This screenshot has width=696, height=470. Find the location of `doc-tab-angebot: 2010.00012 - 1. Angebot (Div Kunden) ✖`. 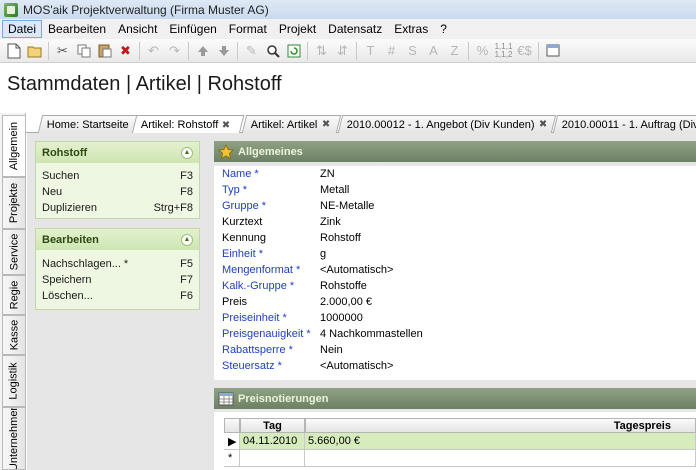

doc-tab-angebot: 2010.00012 - 1. Angebot (Div Kunden) ✖ is located at coordinates (447, 124).